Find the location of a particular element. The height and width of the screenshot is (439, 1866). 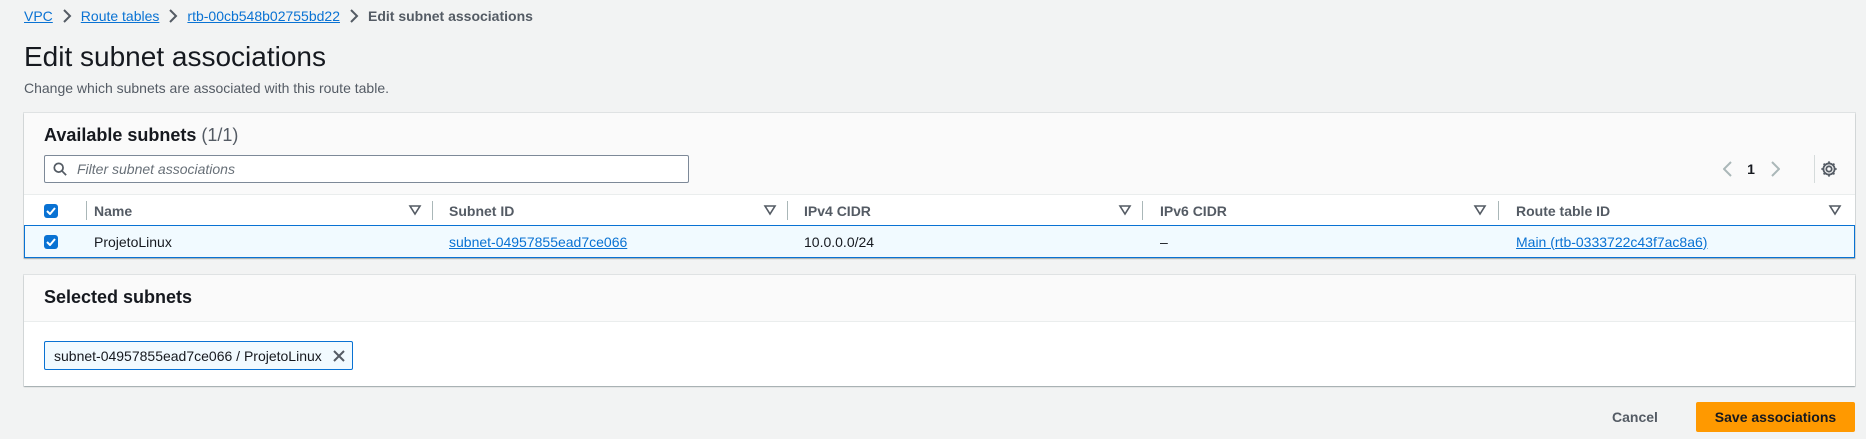

available-subnets-title: Available subnets (1/1) is located at coordinates (141, 135).